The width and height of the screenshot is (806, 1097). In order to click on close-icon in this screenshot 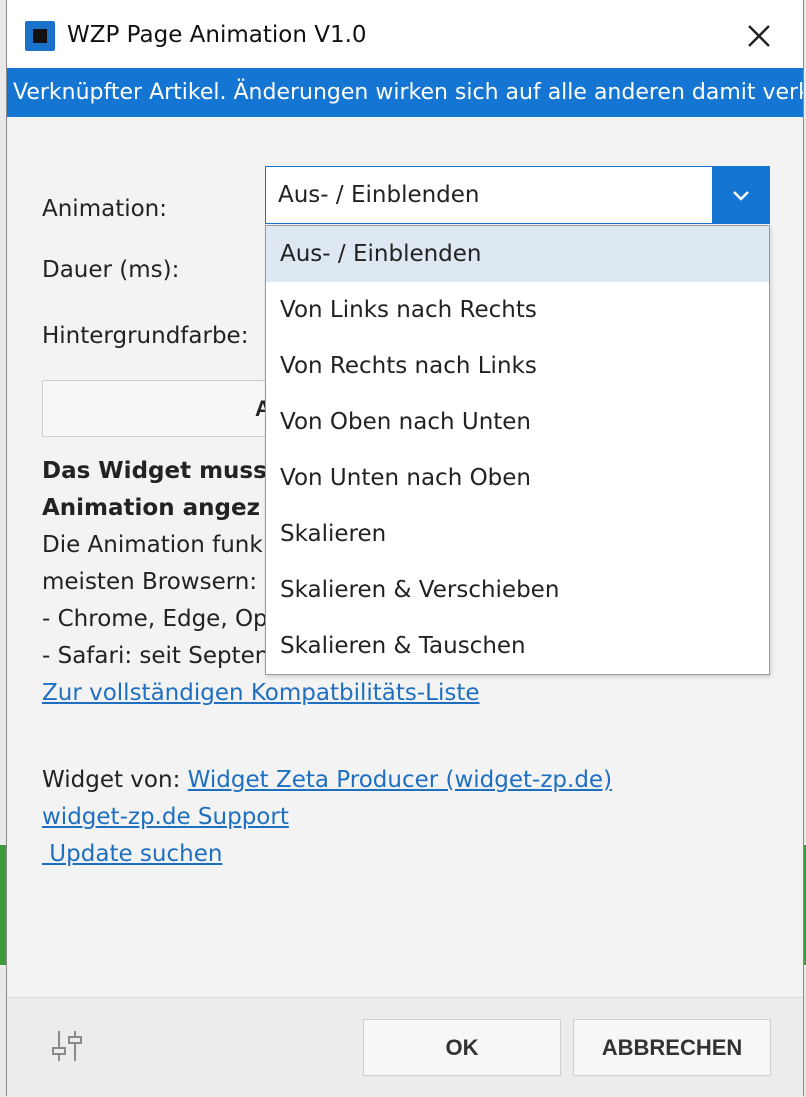, I will do `click(759, 36)`.